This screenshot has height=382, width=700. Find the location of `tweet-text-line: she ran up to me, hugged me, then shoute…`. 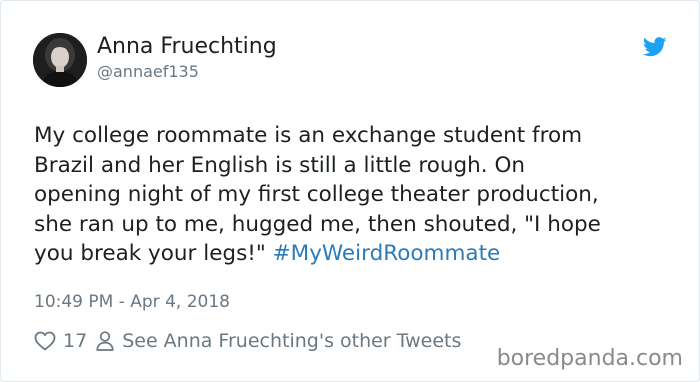

tweet-text-line: she ran up to me, hugged me, then shoute… is located at coordinates (317, 224).